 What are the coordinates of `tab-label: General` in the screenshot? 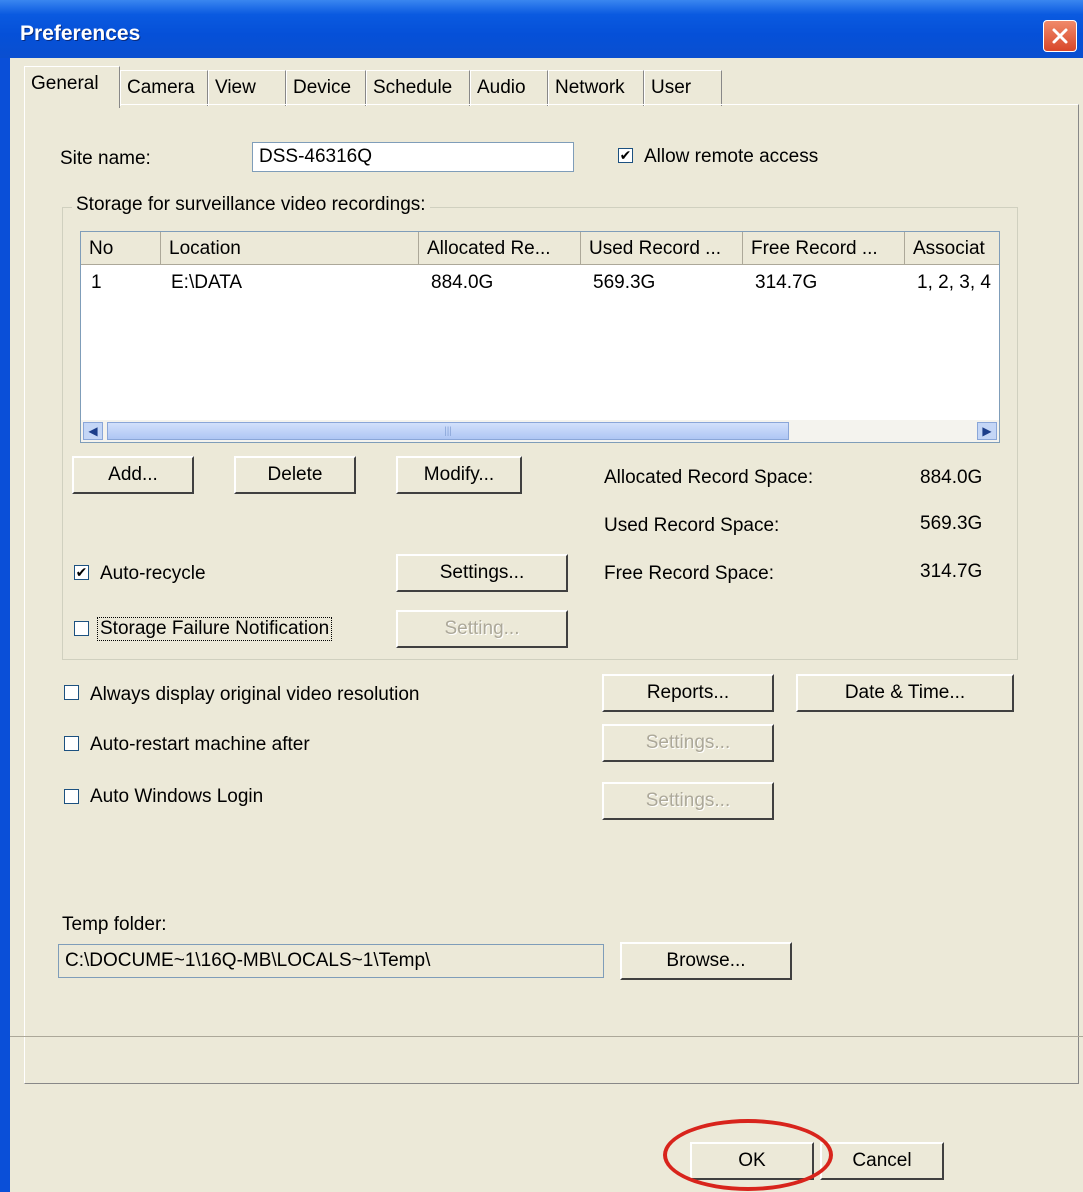 It's located at (65, 83).